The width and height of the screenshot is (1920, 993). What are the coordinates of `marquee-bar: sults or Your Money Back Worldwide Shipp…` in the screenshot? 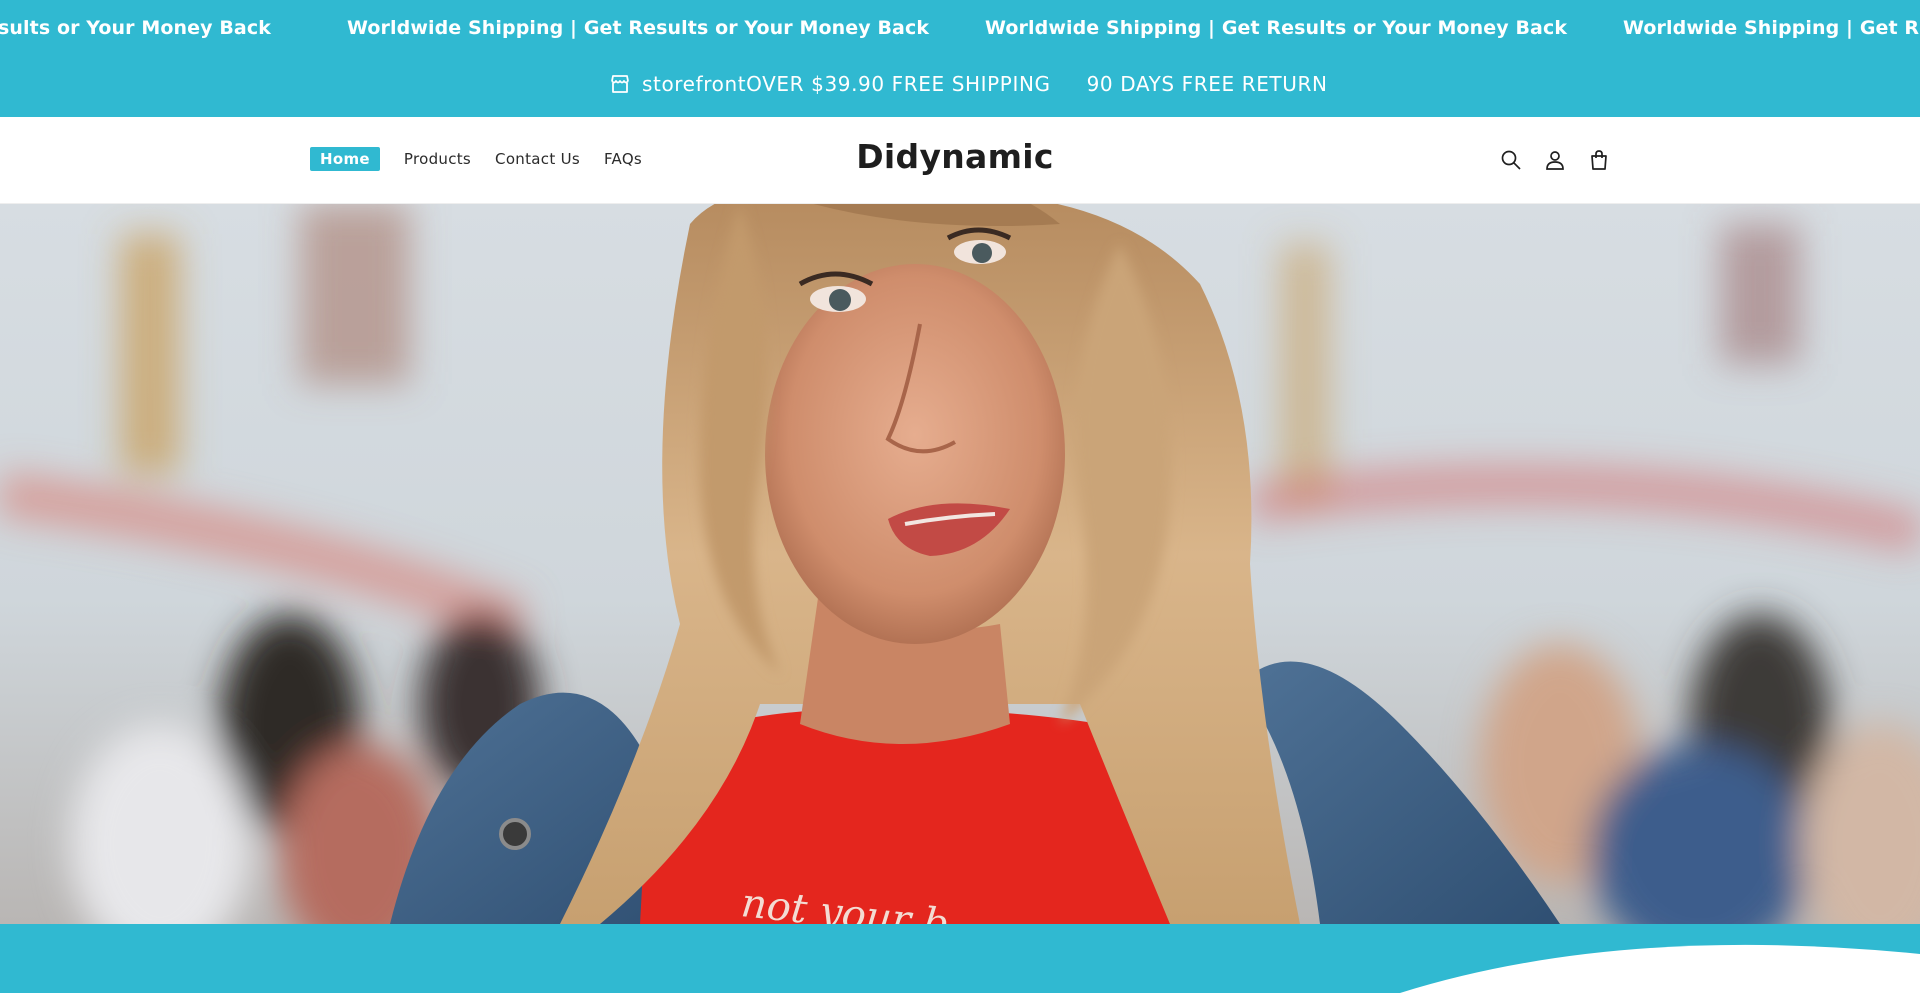 It's located at (960, 29).